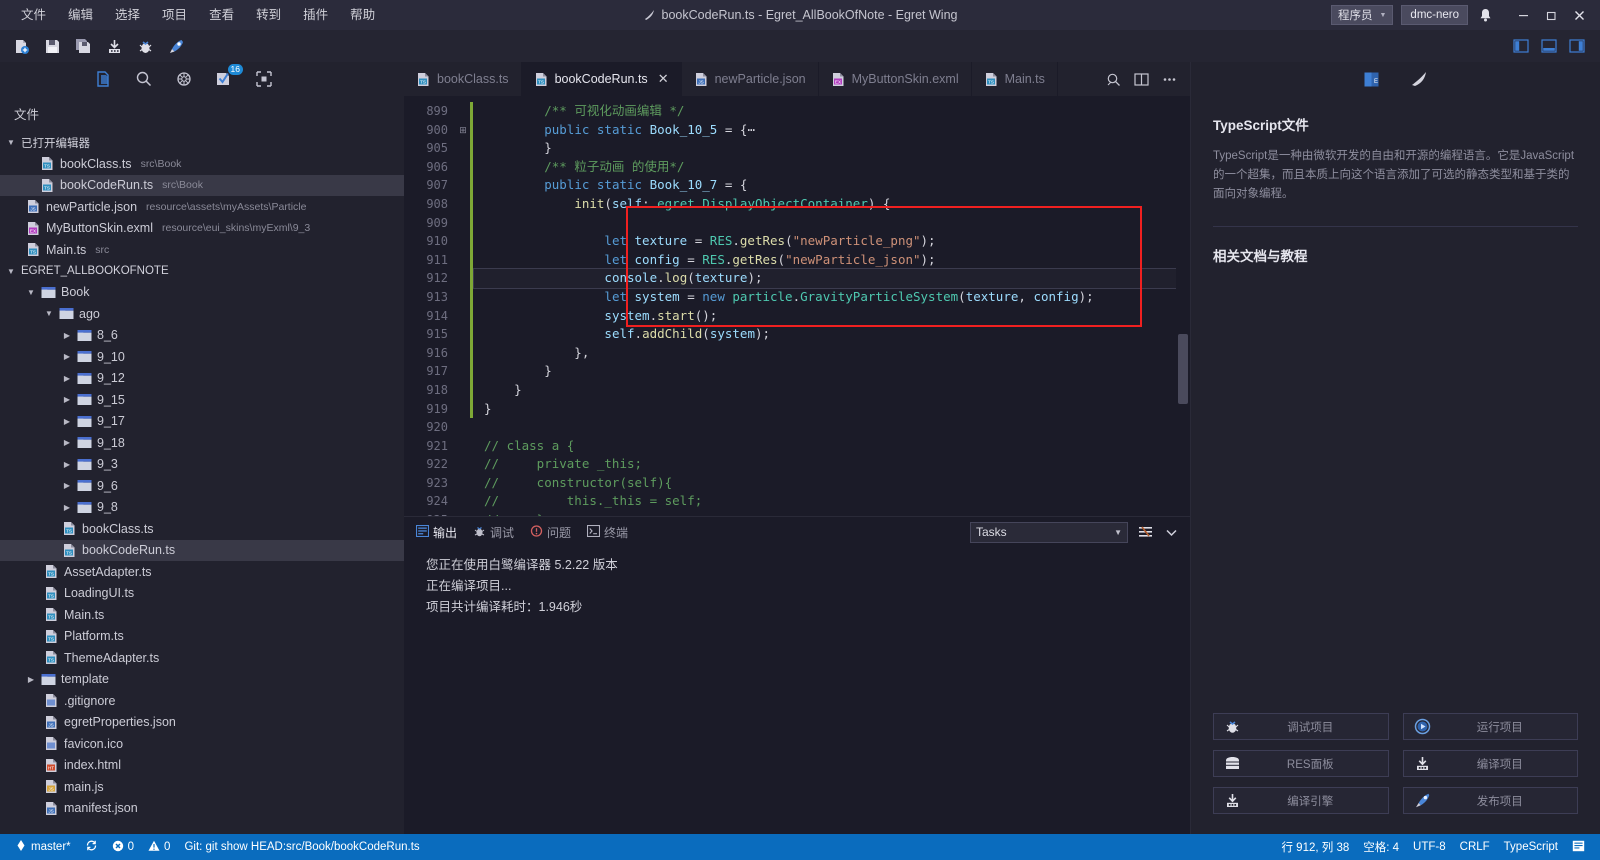 This screenshot has width=1600, height=860. I want to click on code-line: // class a {, so click(825, 446).